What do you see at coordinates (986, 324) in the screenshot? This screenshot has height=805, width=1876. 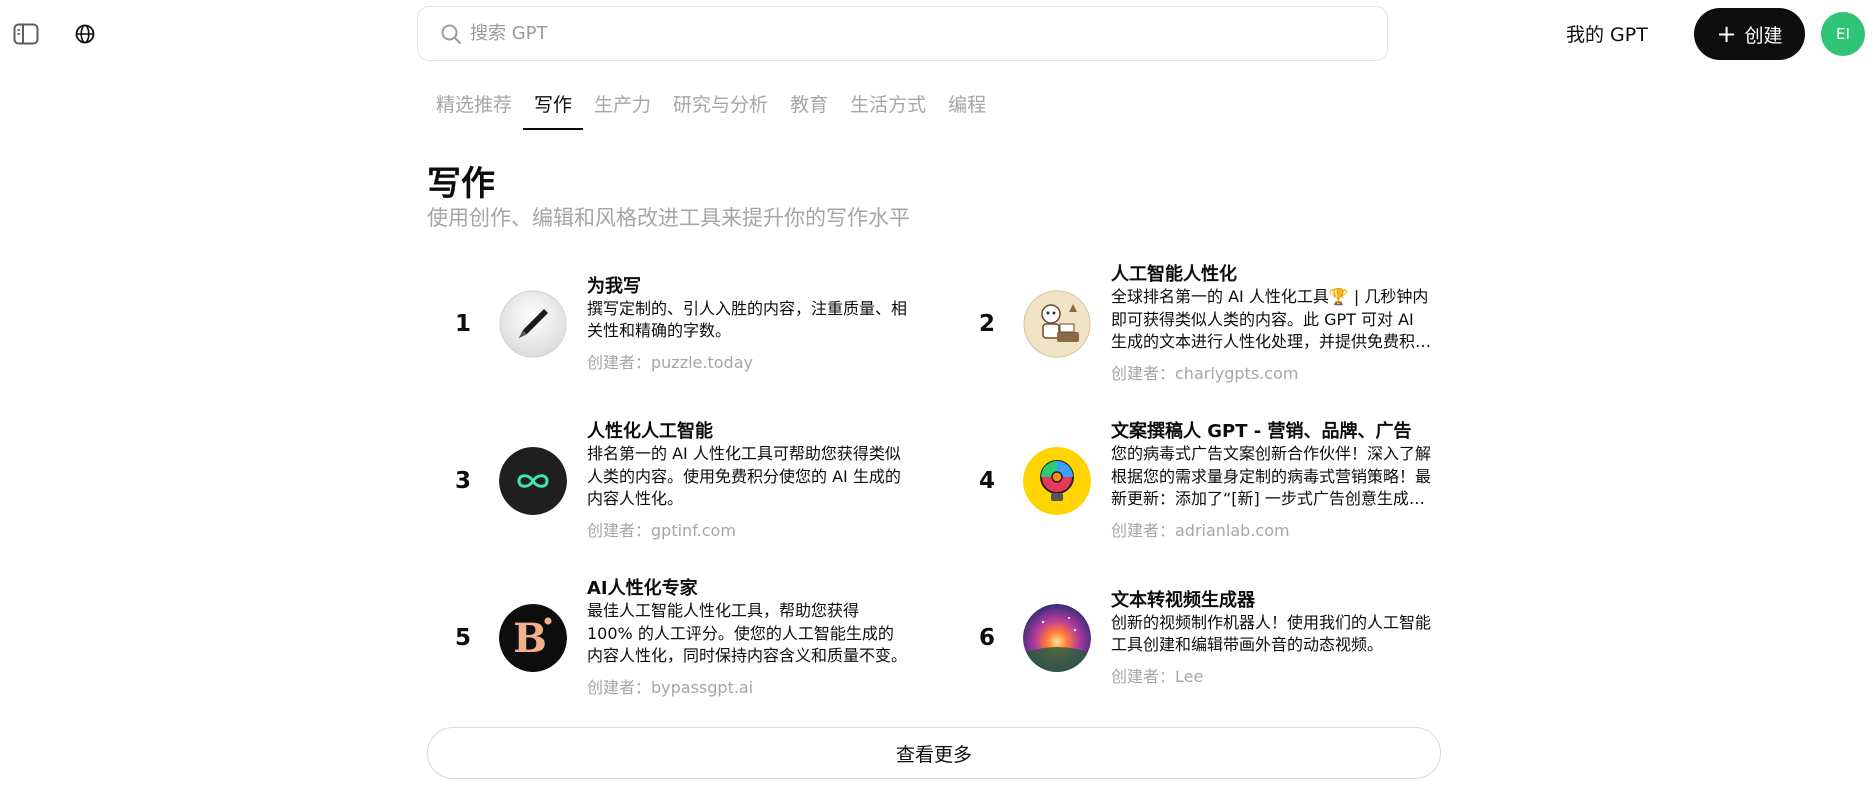 I see `gpt-rank: 2` at bounding box center [986, 324].